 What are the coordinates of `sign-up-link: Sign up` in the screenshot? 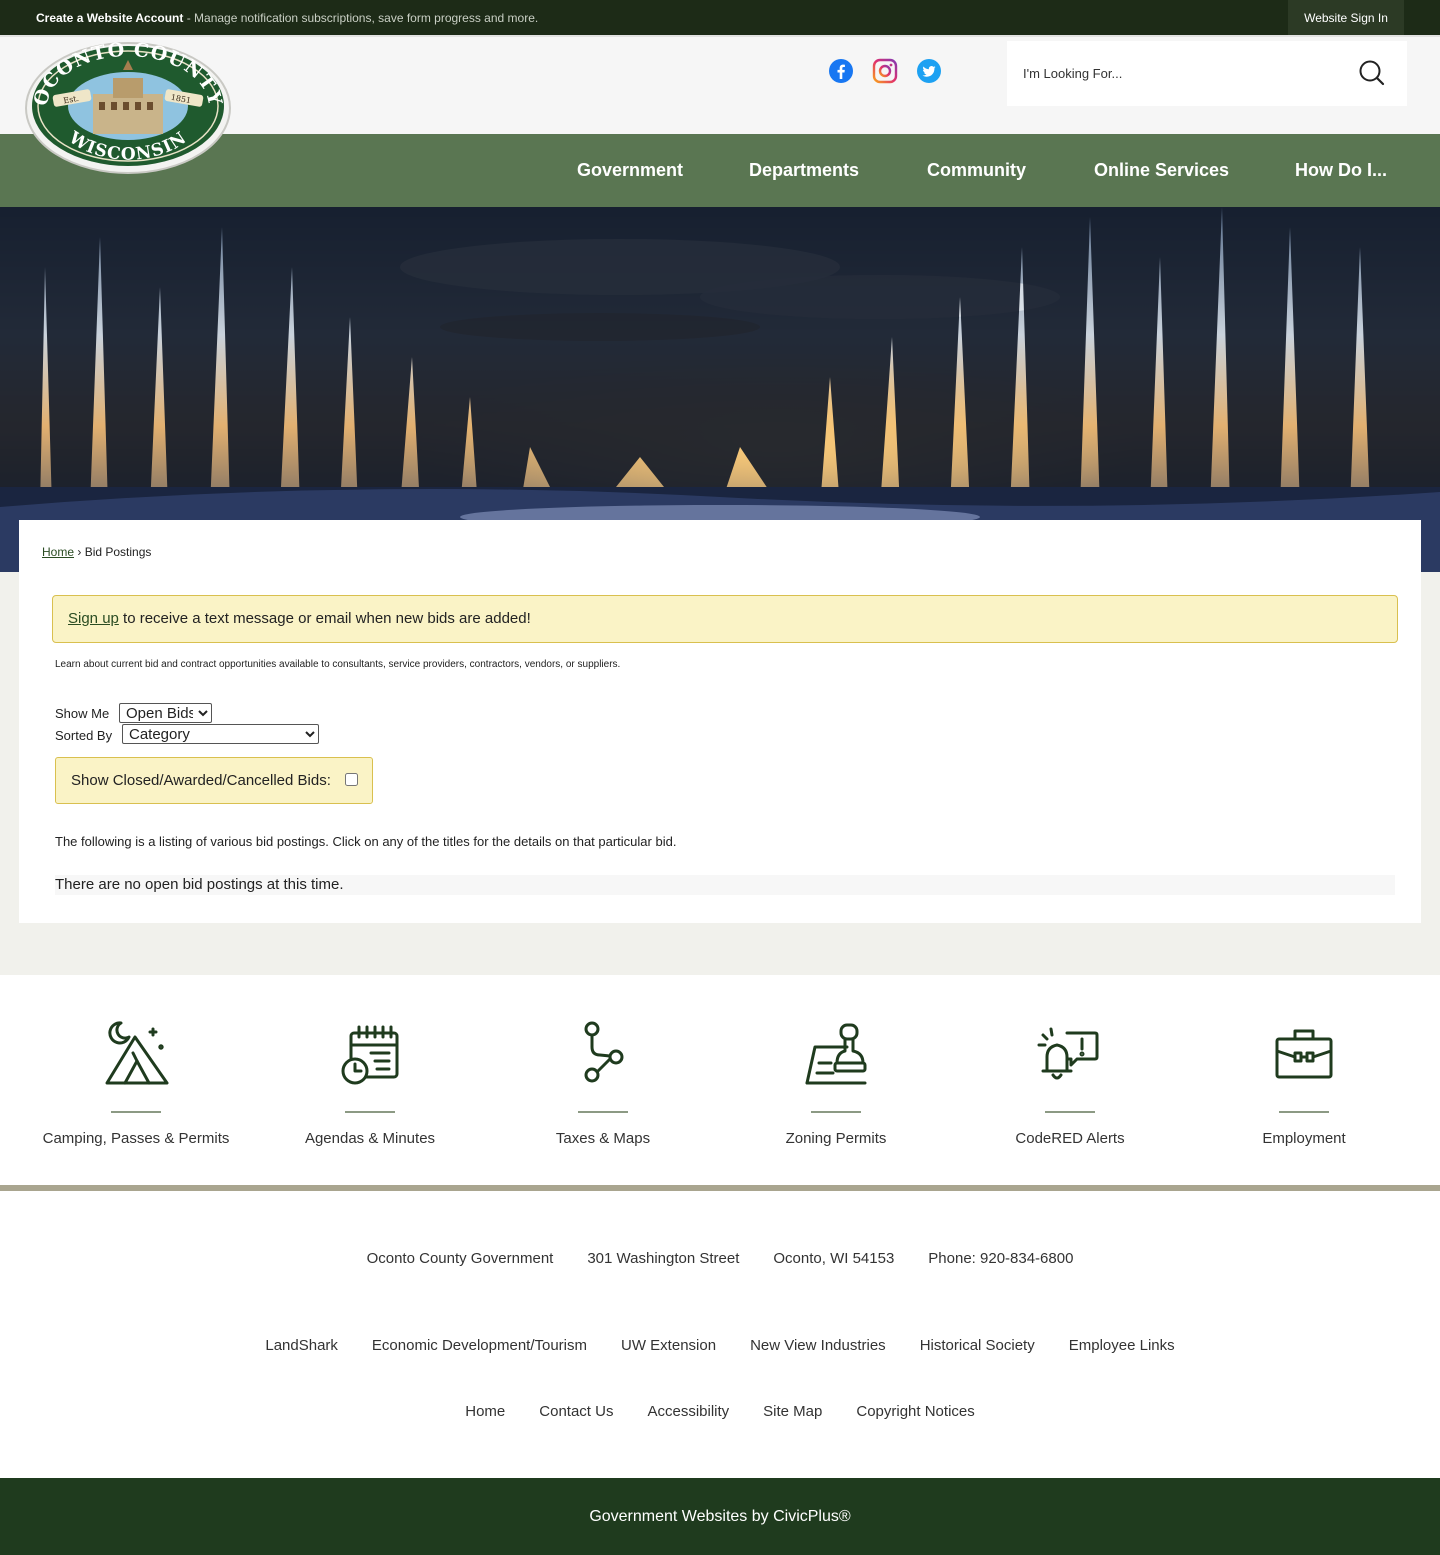 It's located at (93, 618).